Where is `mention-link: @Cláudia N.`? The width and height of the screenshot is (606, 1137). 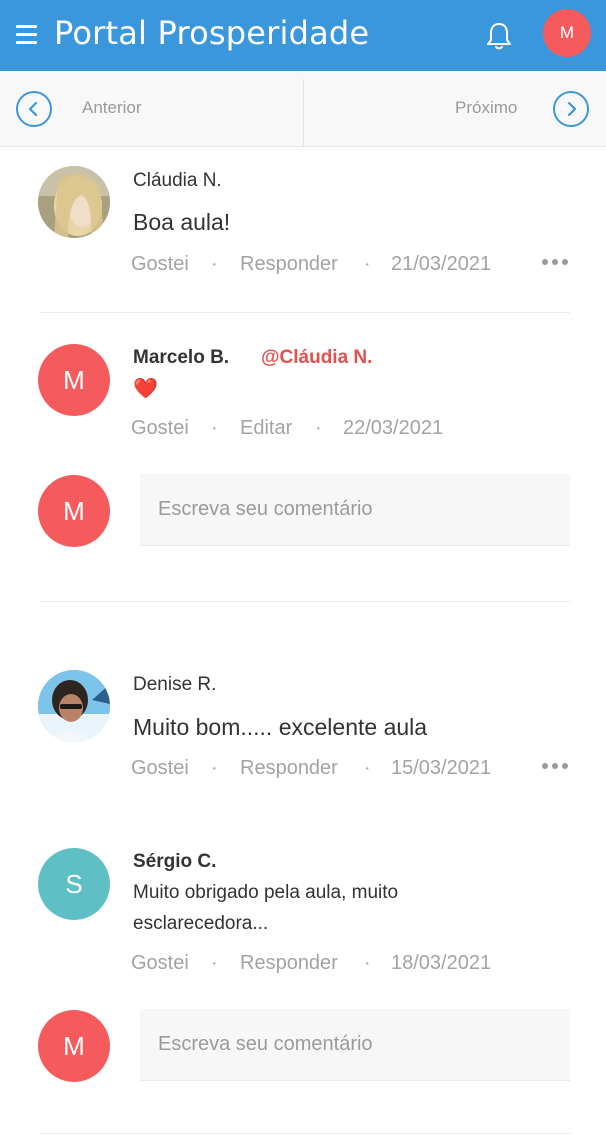 mention-link: @Cláudia N. is located at coordinates (316, 358).